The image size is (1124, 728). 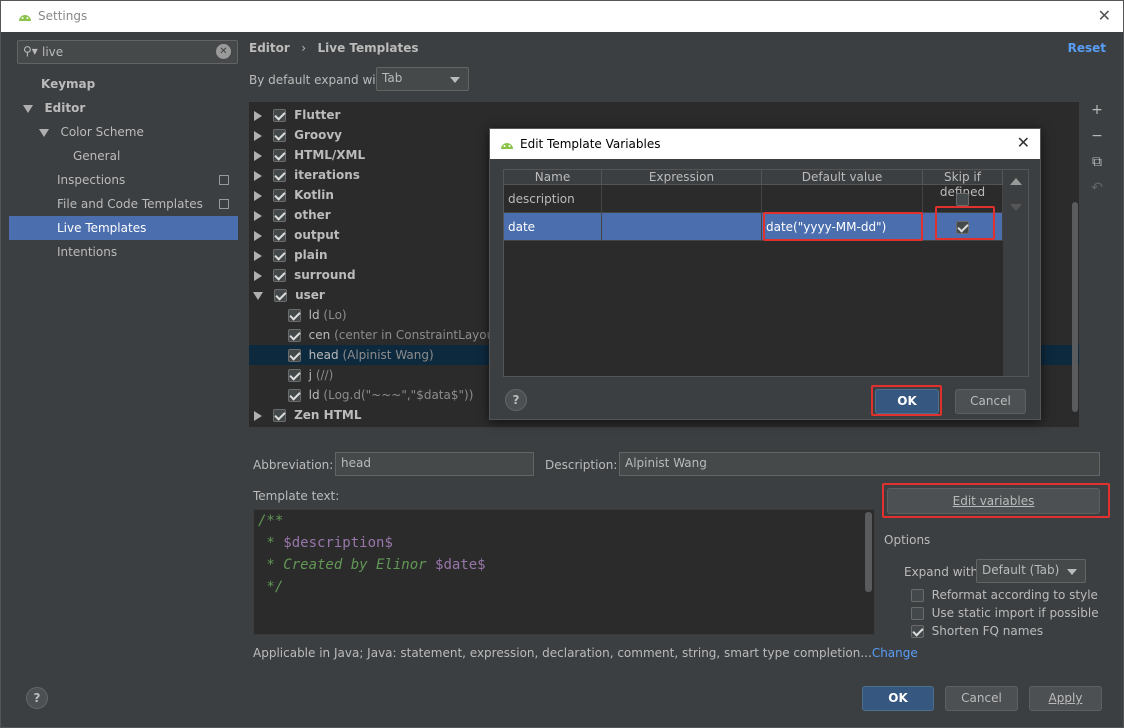 I want to click on ok-button: OK, so click(x=898, y=698).